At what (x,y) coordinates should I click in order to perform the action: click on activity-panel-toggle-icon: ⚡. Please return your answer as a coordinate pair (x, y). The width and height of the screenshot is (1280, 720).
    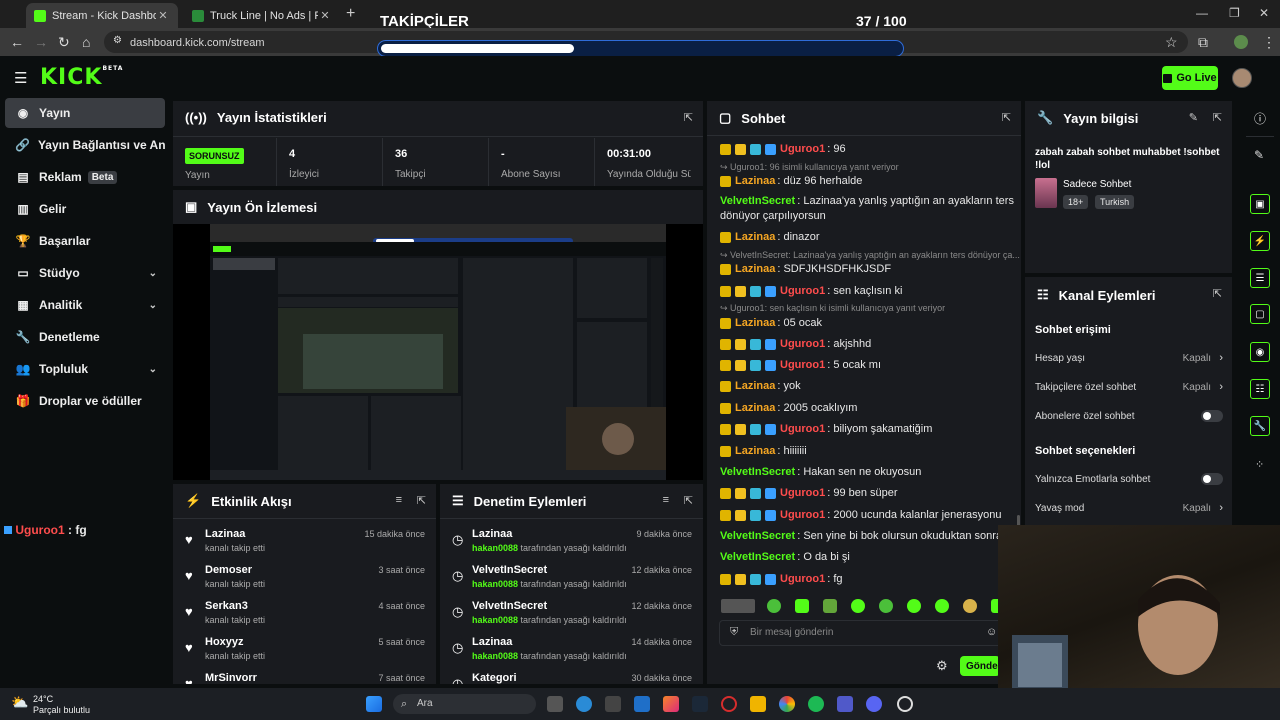
    Looking at the image, I should click on (1260, 241).